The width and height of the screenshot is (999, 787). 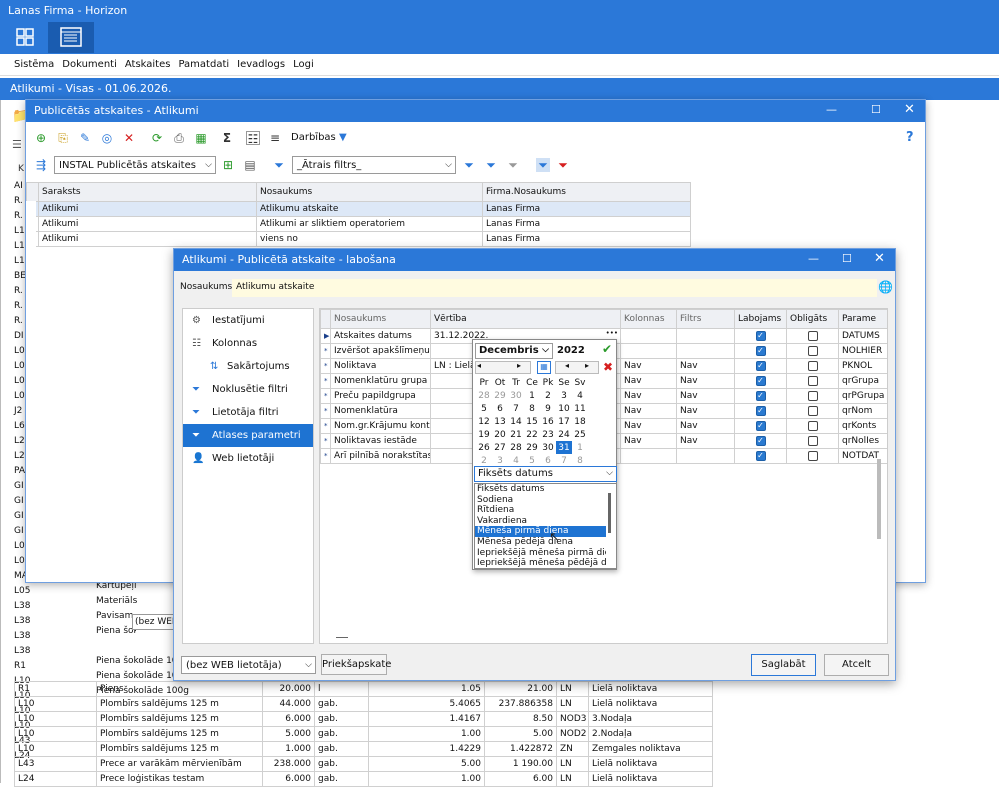 I want to click on col-kolonnas: Kolonnas, so click(x=648, y=319).